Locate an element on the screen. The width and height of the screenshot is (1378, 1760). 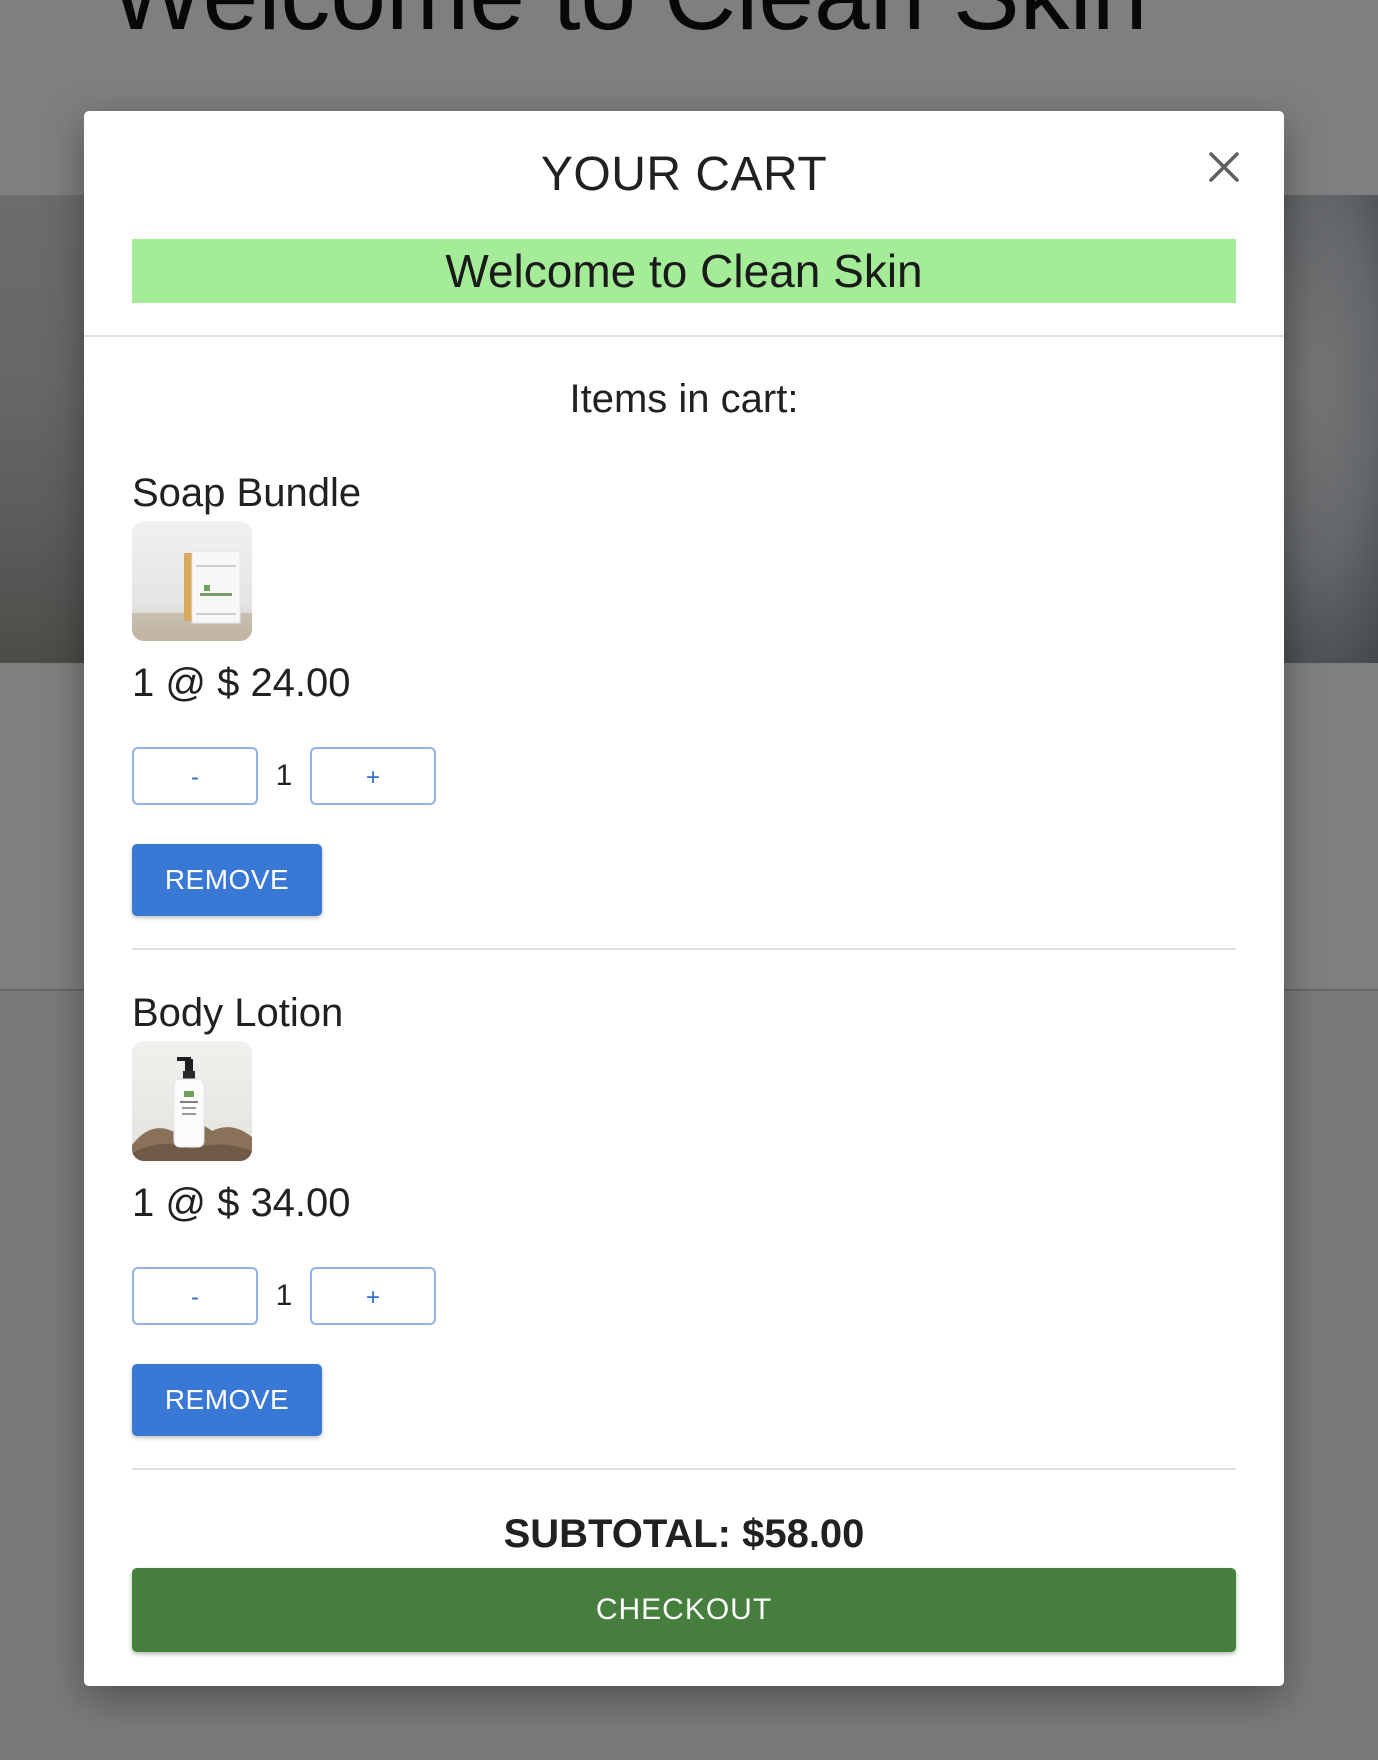
item-name: Body Lotion is located at coordinates (238, 1013).